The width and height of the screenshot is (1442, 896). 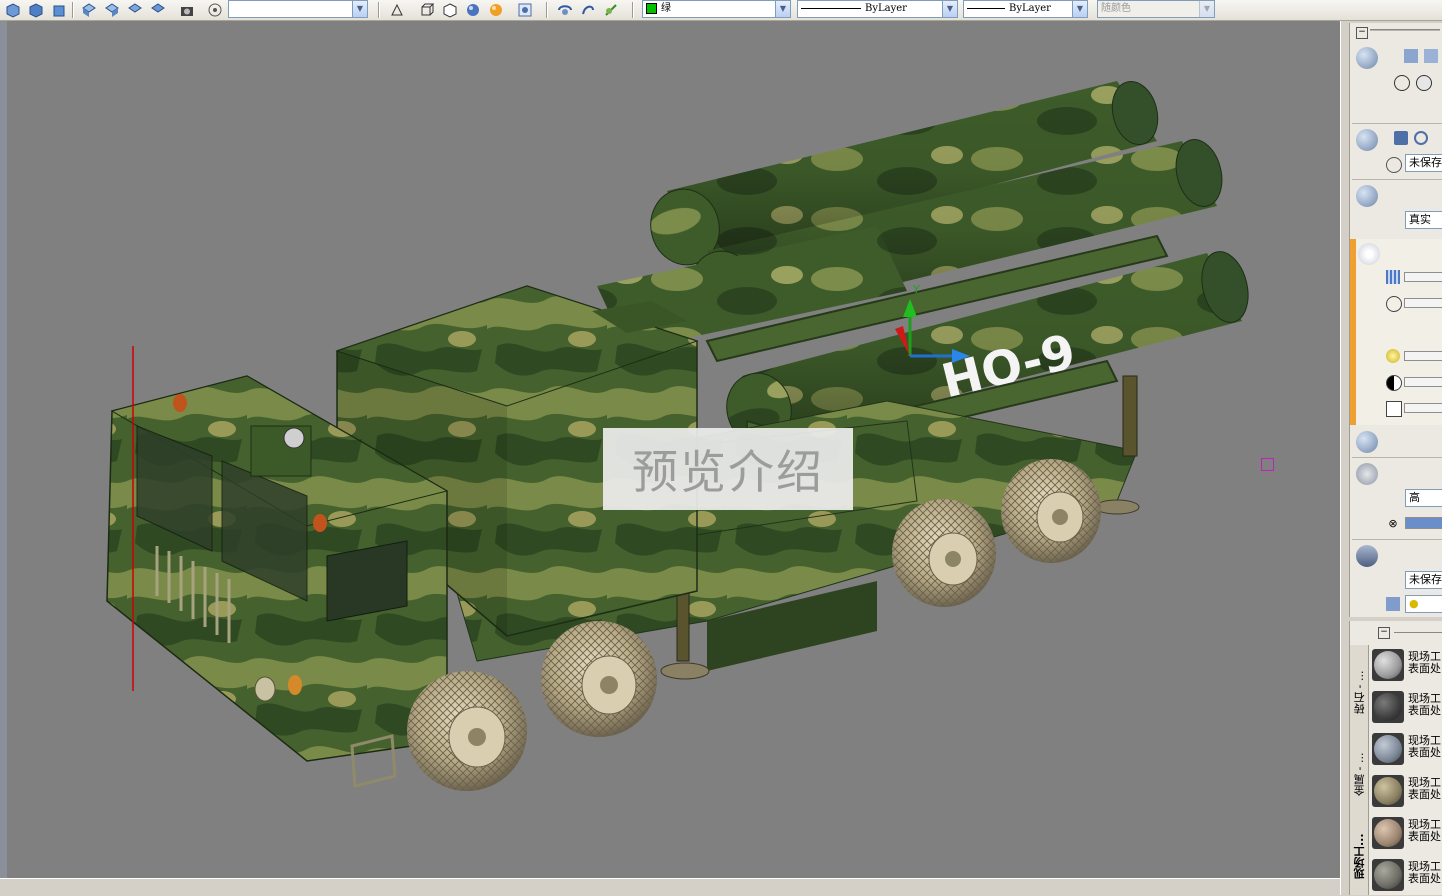 What do you see at coordinates (298, 9) in the screenshot?
I see `view-combo: ▼` at bounding box center [298, 9].